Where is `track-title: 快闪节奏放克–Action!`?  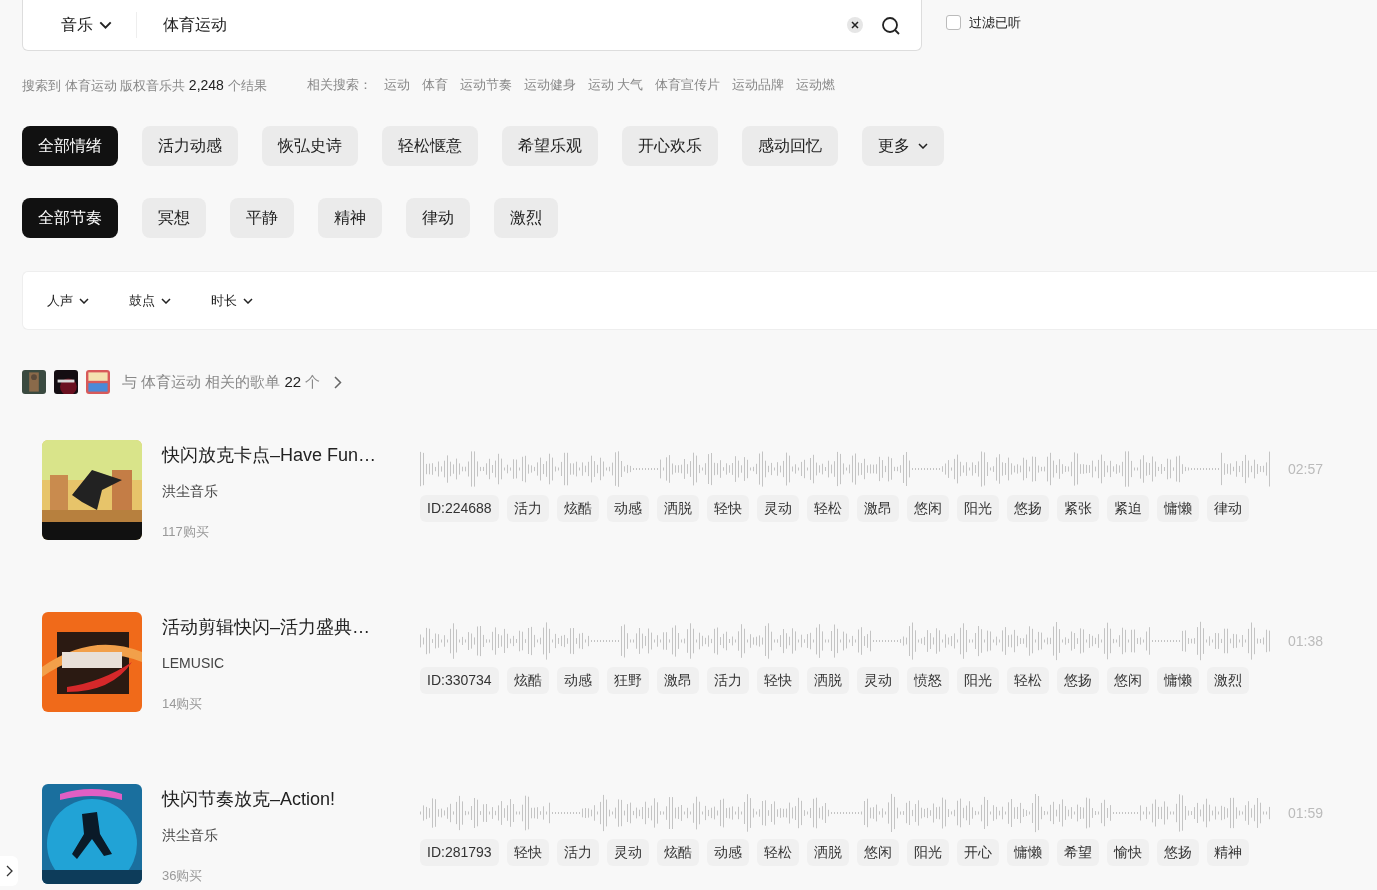 track-title: 快闪节奏放克–Action! is located at coordinates (277, 799).